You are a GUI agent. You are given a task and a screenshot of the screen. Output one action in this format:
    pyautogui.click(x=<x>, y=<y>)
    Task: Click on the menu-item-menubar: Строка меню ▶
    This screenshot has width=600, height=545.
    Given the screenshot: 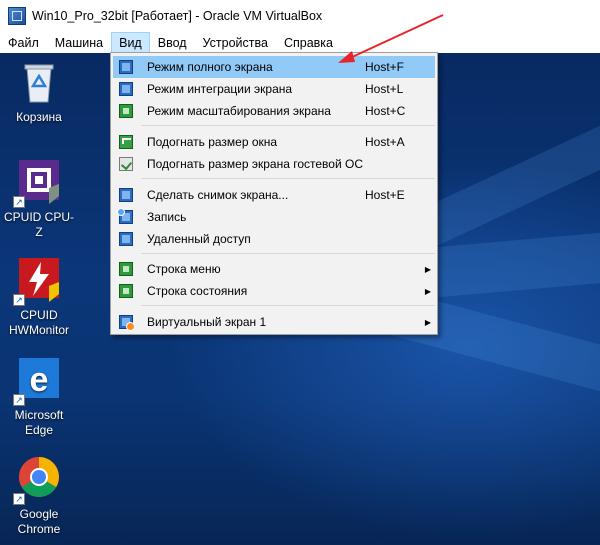 What is the action you would take?
    pyautogui.click(x=274, y=269)
    